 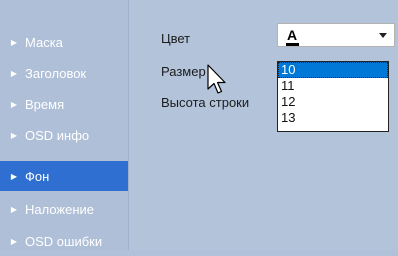 I want to click on sidebar-item-time: ▶ Время, so click(x=64, y=104).